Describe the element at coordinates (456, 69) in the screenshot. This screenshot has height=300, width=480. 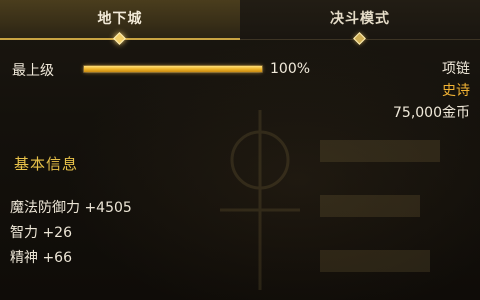
I see `item-type: 项链` at that location.